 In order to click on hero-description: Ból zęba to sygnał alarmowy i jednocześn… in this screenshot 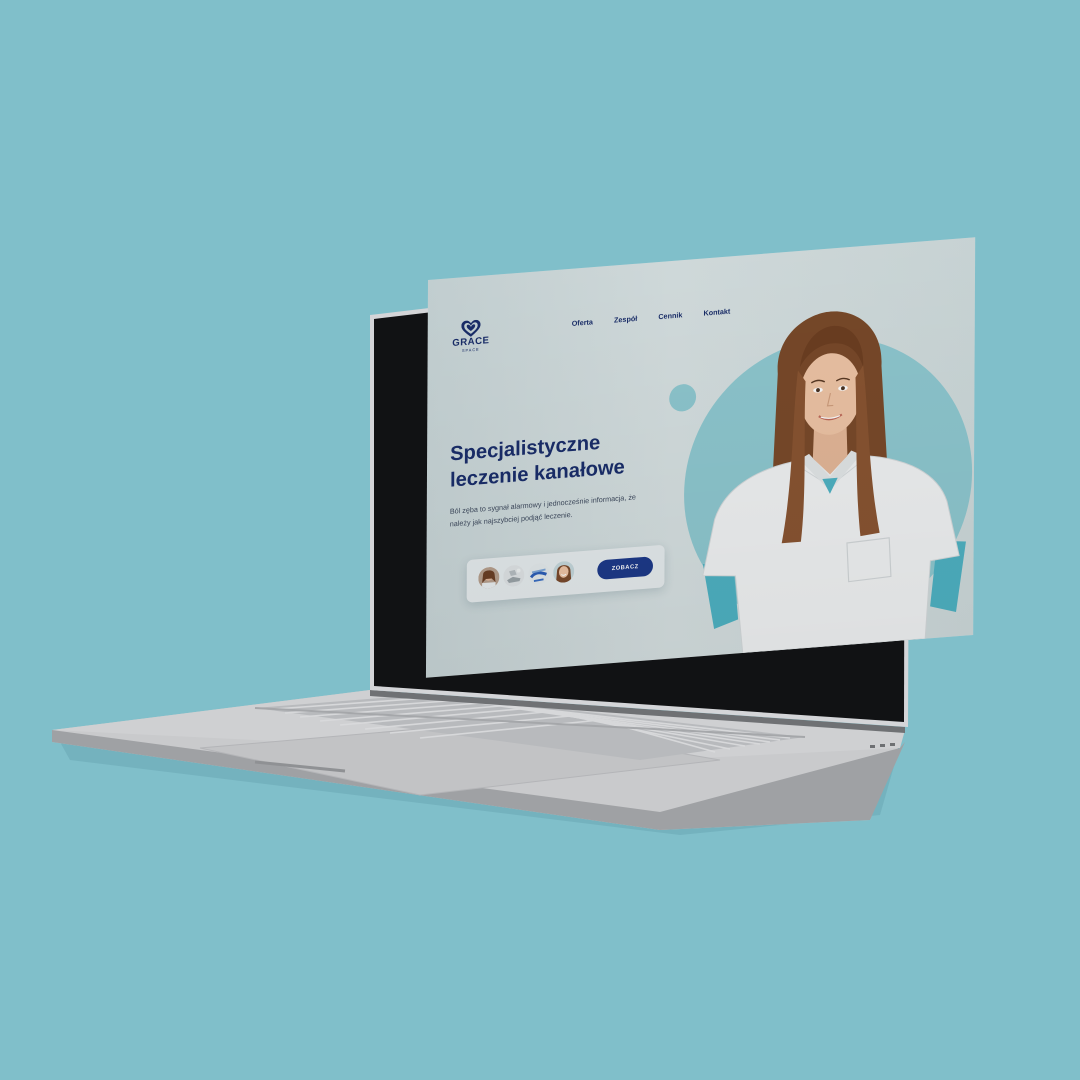, I will do `click(542, 510)`.